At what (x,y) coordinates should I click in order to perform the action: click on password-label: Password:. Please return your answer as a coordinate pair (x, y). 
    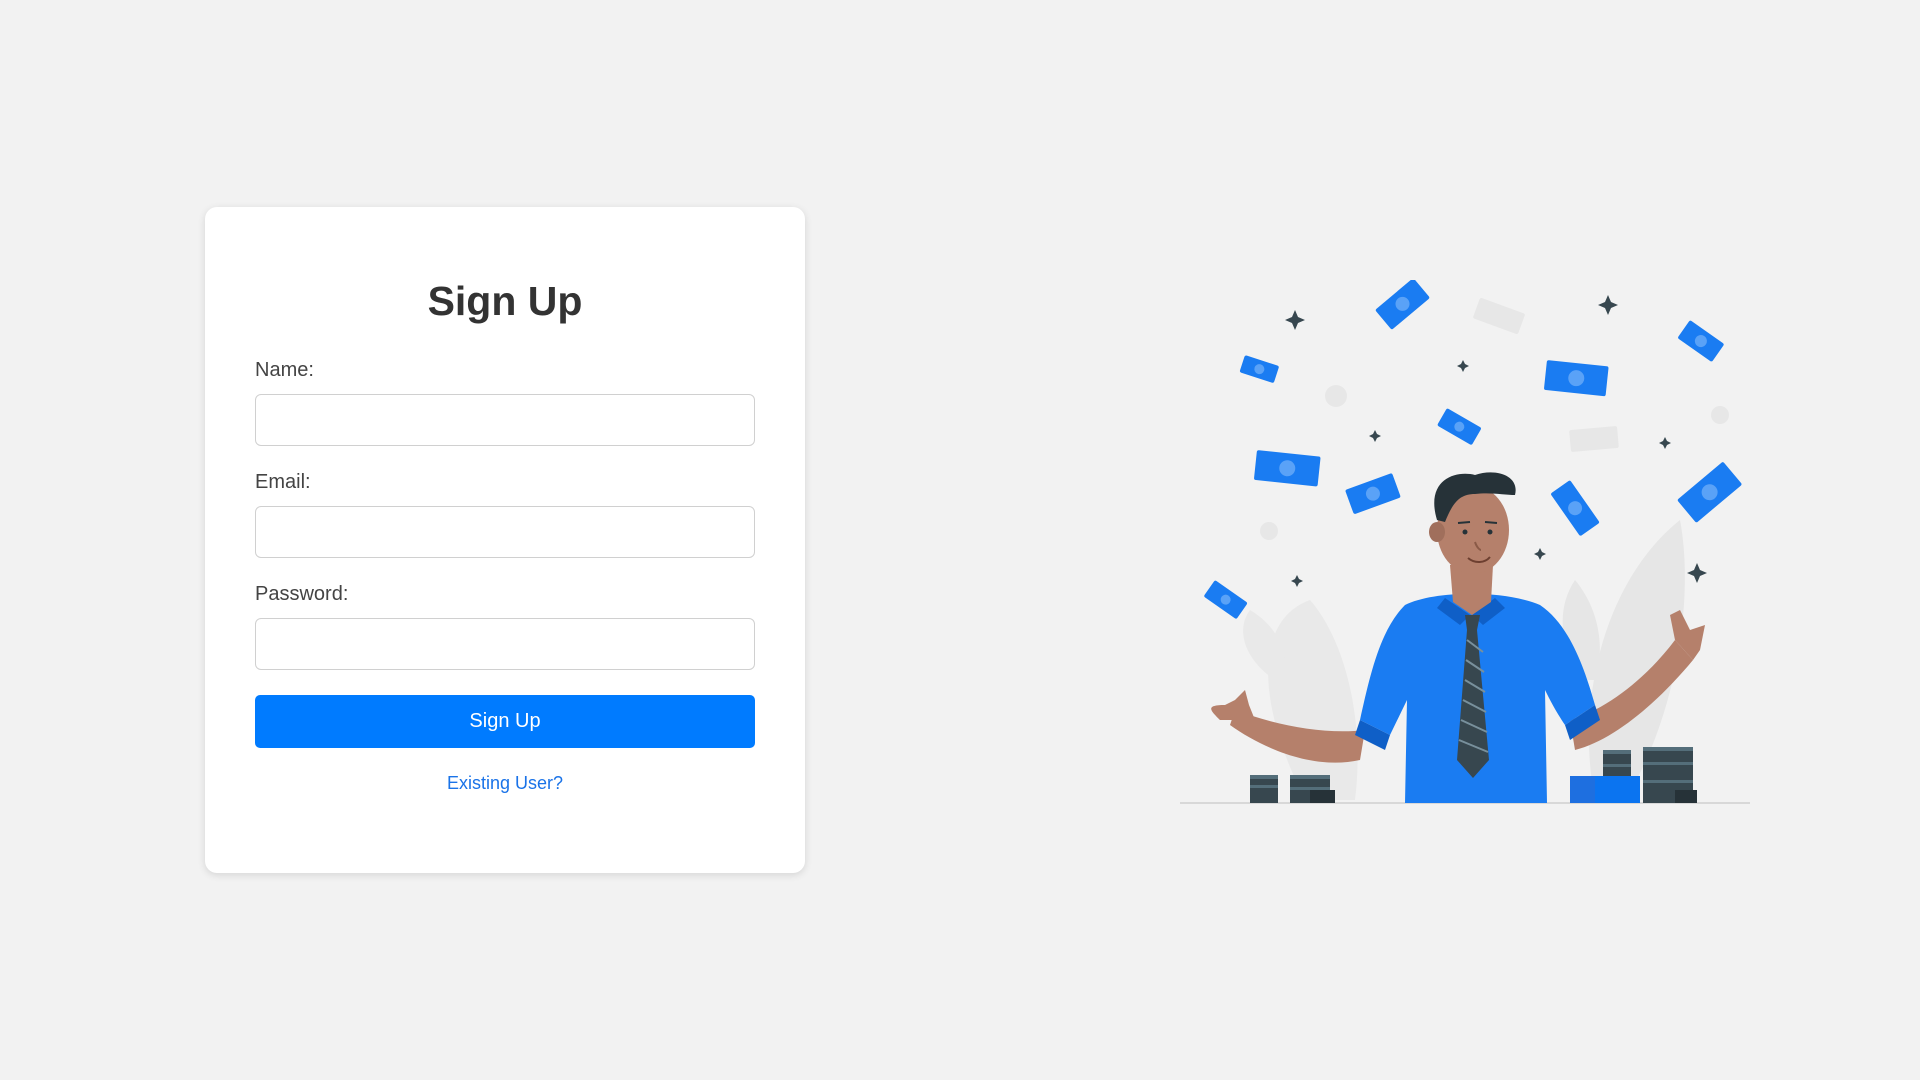
    Looking at the image, I should click on (302, 594).